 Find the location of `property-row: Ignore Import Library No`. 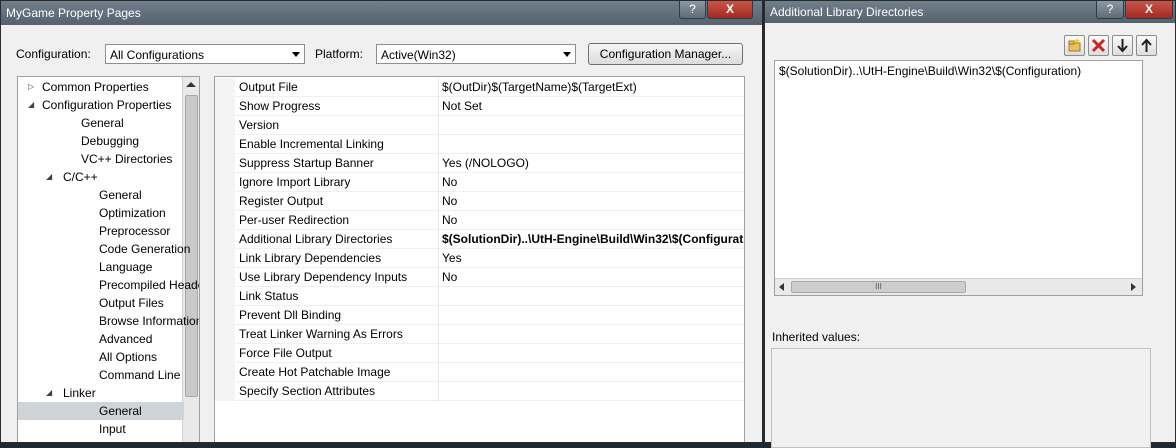

property-row: Ignore Import Library No is located at coordinates (479, 182).